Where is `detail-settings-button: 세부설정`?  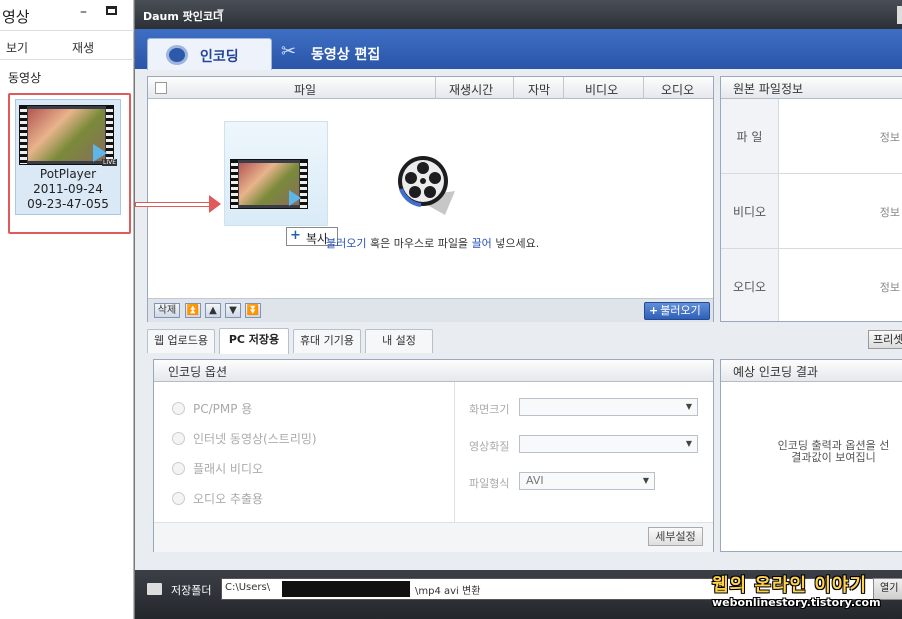
detail-settings-button: 세부설정 is located at coordinates (675, 536).